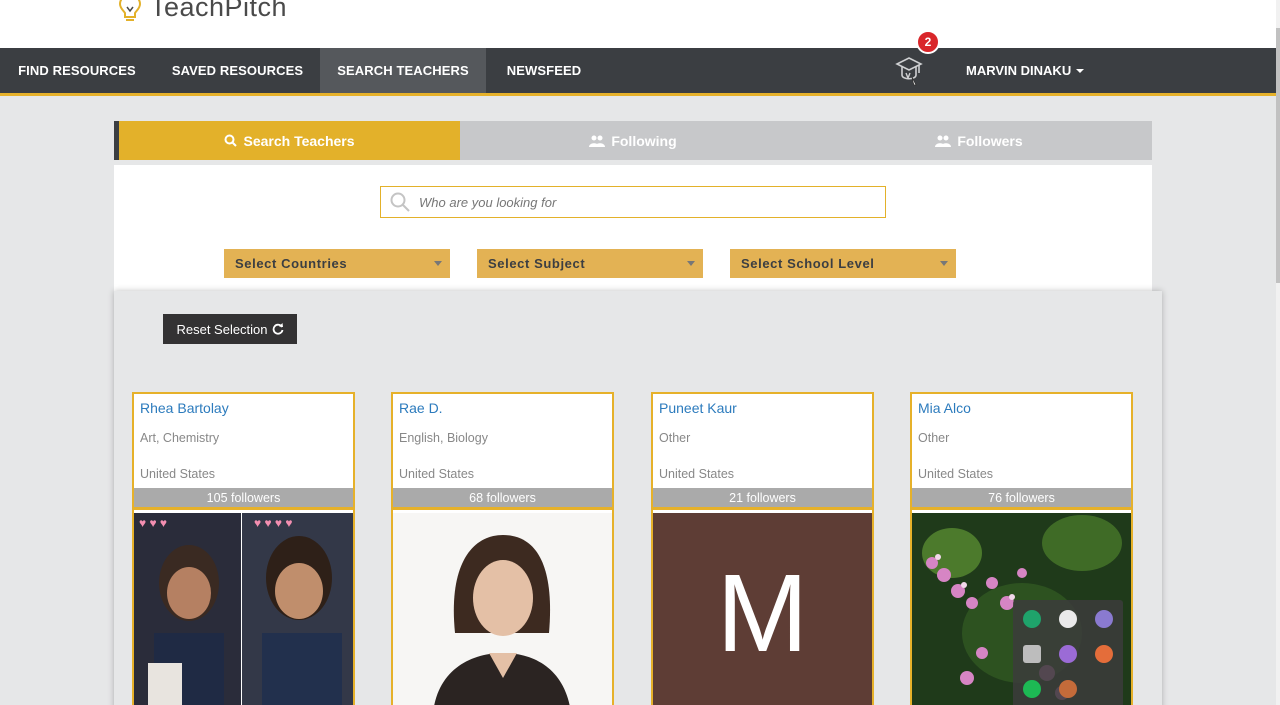 This screenshot has height=705, width=1280. What do you see at coordinates (1032, 619) in the screenshot?
I see `bolt-icon` at bounding box center [1032, 619].